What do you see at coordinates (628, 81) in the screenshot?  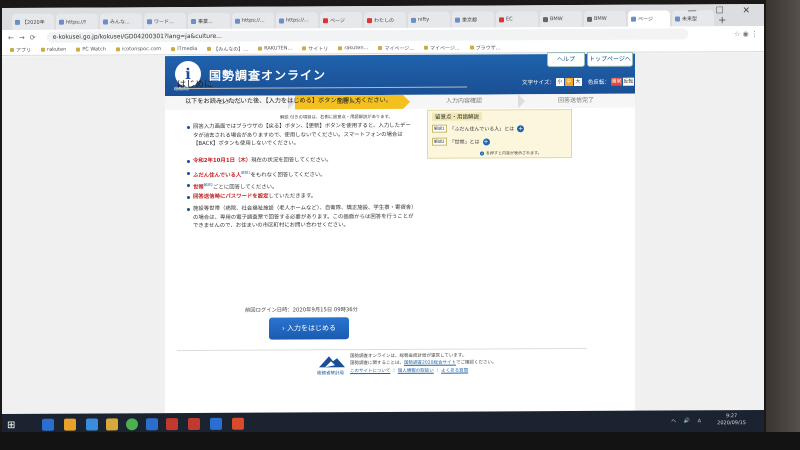 I see `color-invert-button: 反転` at bounding box center [628, 81].